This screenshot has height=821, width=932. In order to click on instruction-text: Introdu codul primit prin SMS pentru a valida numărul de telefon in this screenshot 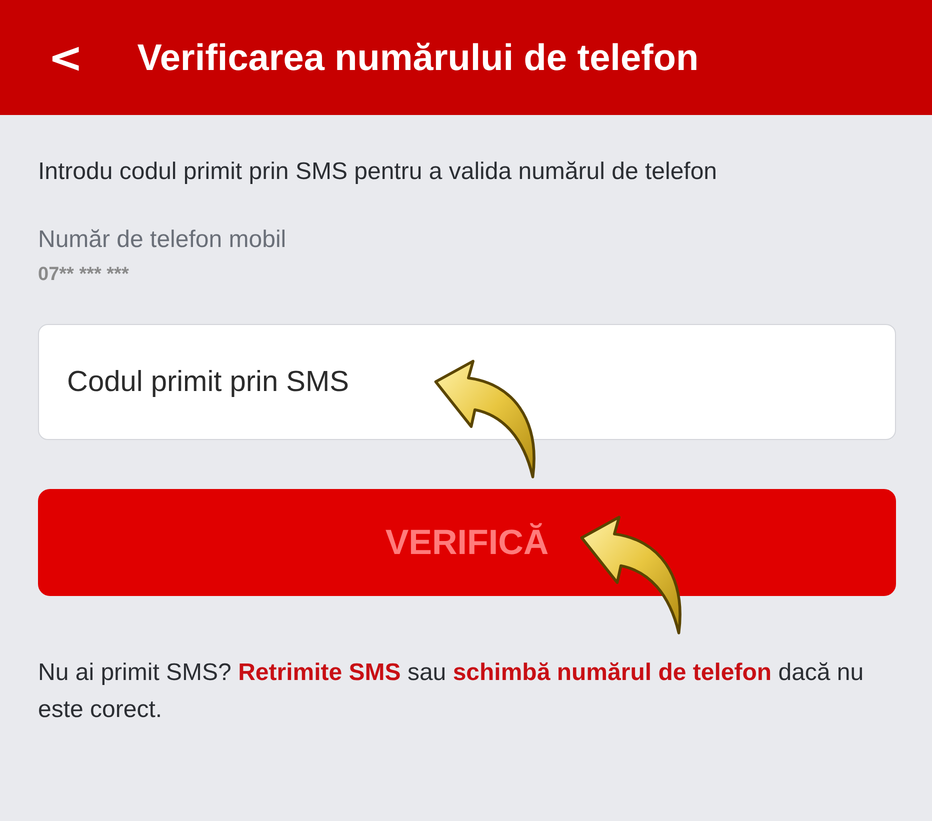, I will do `click(378, 172)`.